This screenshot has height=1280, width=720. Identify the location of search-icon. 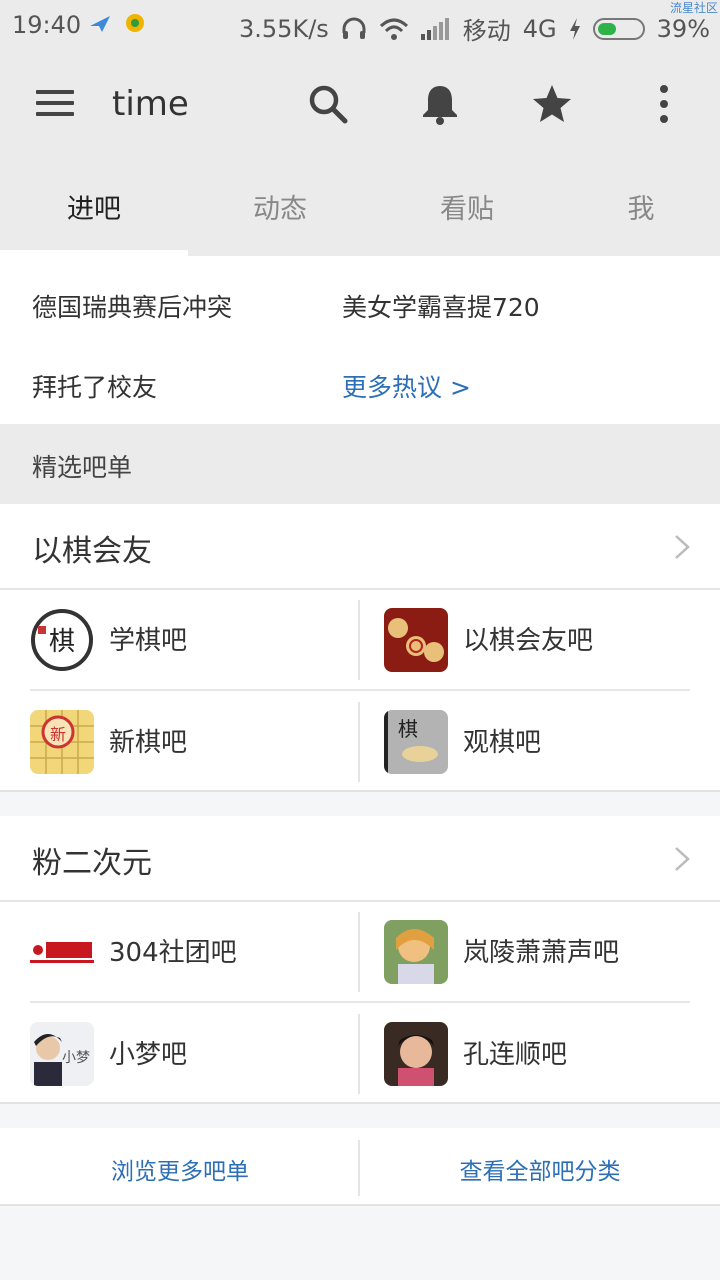
(328, 104).